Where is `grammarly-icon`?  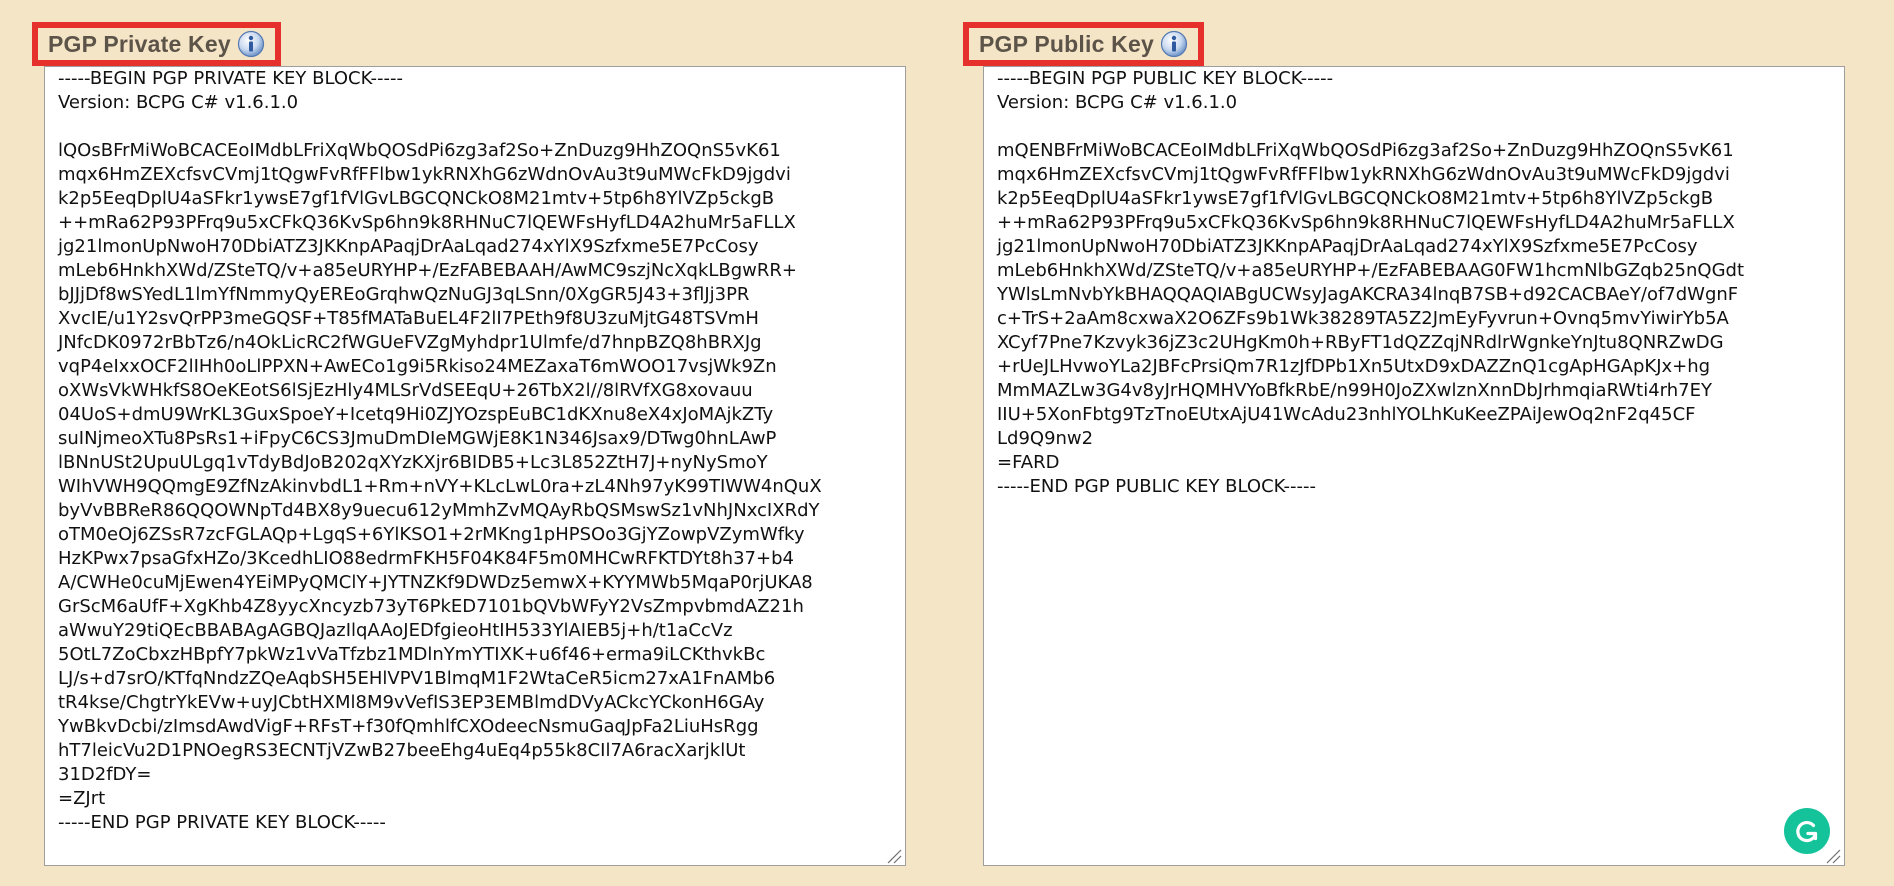
grammarly-icon is located at coordinates (1807, 831).